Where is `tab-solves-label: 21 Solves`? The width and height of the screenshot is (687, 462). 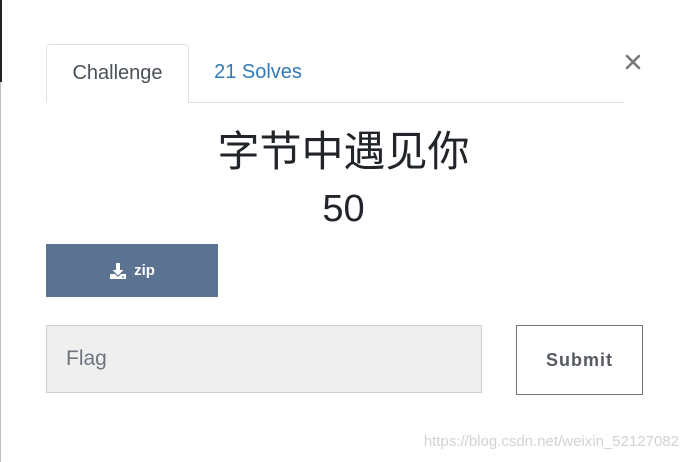
tab-solves-label: 21 Solves is located at coordinates (258, 72).